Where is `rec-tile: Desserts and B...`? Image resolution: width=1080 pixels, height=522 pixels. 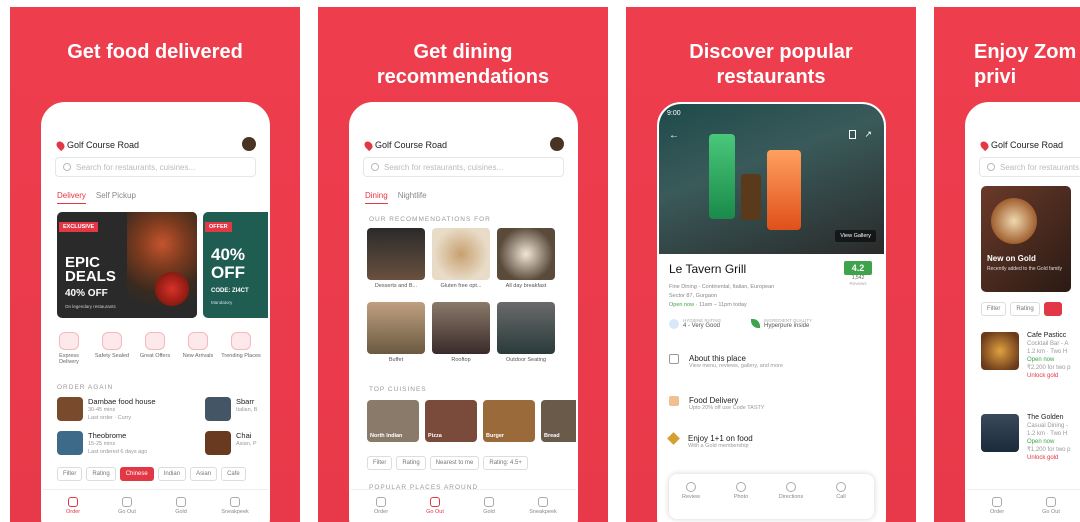 rec-tile: Desserts and B... is located at coordinates (396, 258).